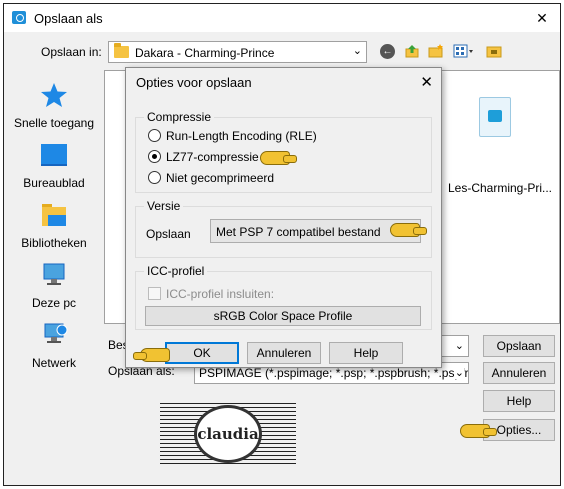 The height and width of the screenshot is (489, 564). I want to click on star-icon, so click(54, 95).